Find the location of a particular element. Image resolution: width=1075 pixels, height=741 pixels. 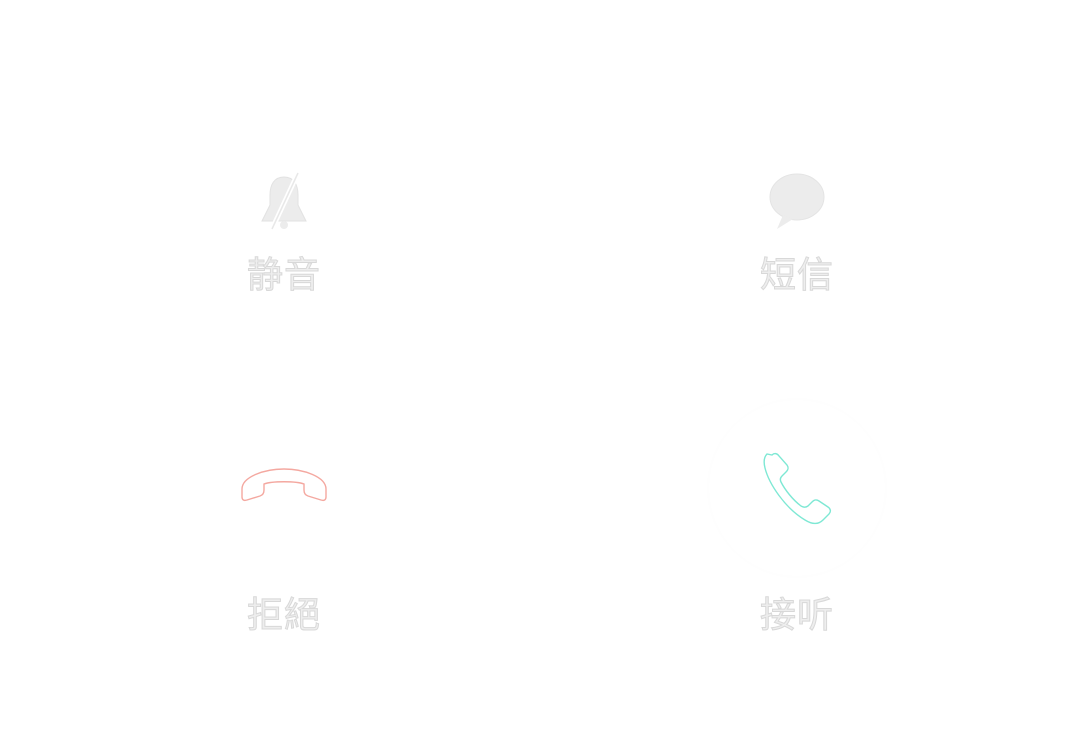

sms-button: 短信 is located at coordinates (797, 230).